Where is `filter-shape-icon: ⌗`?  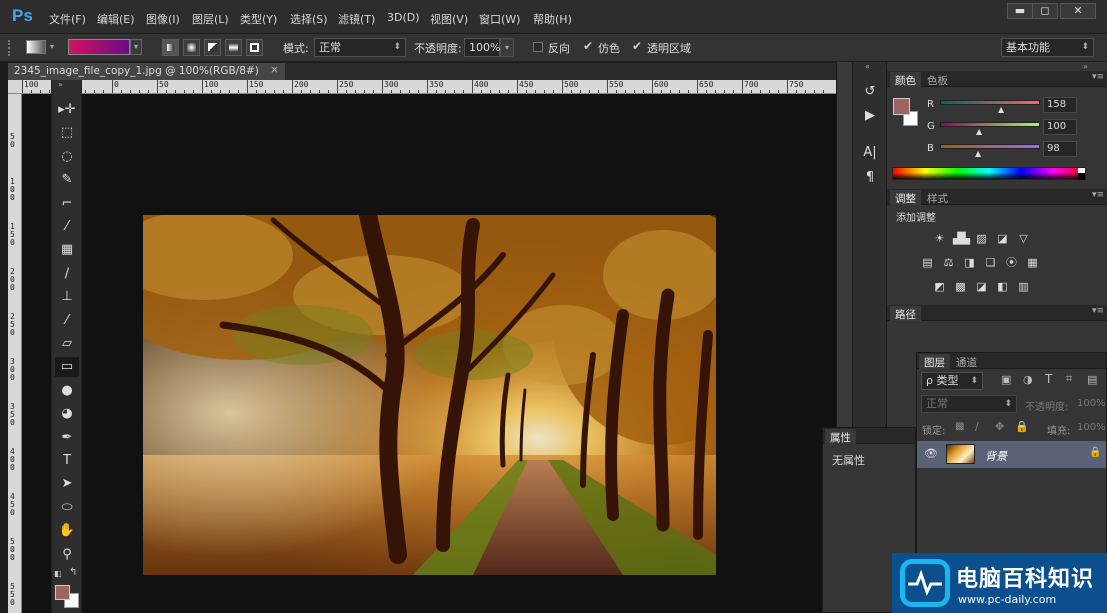
filter-shape-icon: ⌗ is located at coordinates (1069, 379).